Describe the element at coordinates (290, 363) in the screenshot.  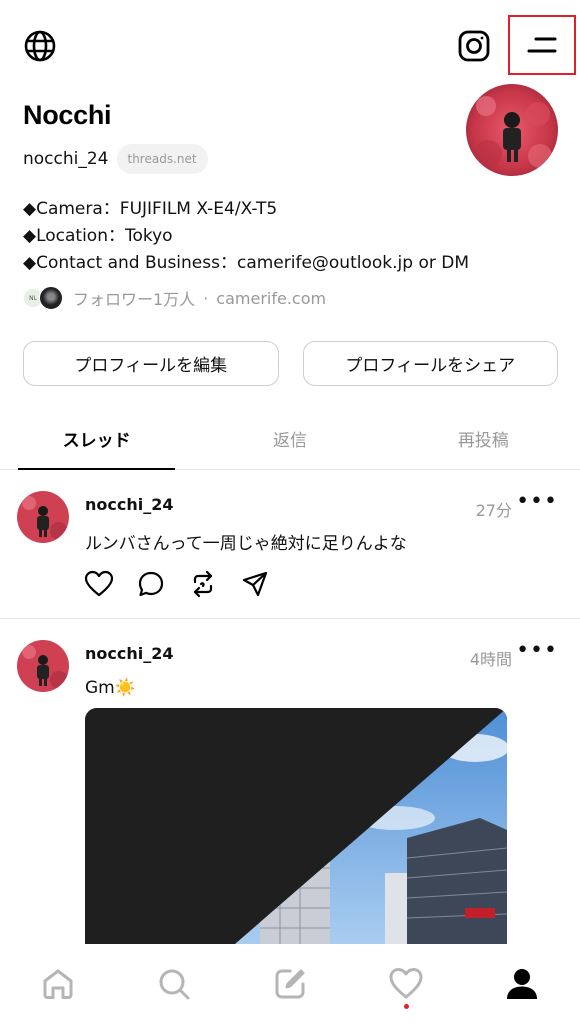
I see `profile-actions: プロフィールを編集 プロフィールをシェア` at that location.